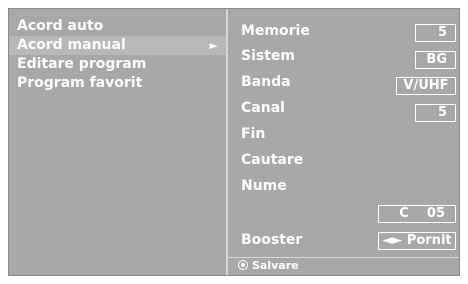  I want to click on memorie-label: Memorie, so click(275, 31).